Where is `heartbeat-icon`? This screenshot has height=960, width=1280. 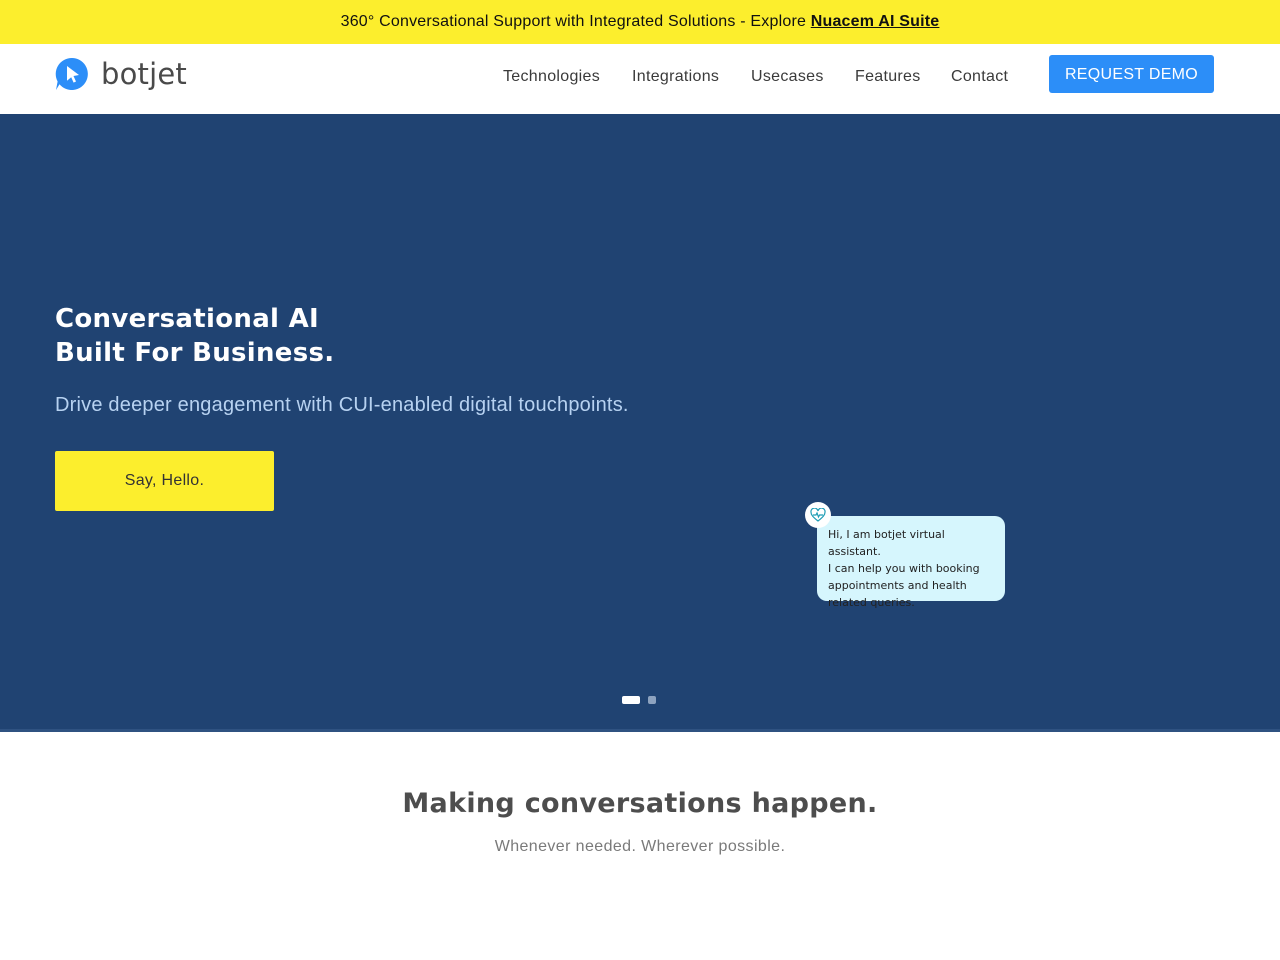 heartbeat-icon is located at coordinates (818, 515).